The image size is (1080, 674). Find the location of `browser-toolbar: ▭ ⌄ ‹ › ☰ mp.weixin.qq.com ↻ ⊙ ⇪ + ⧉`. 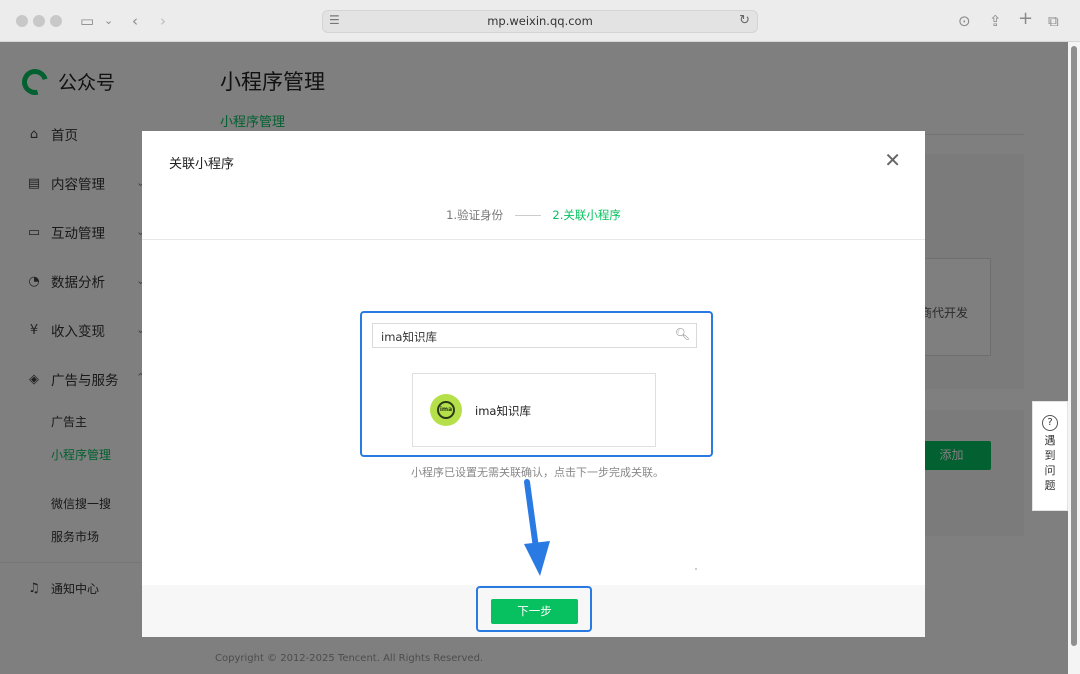

browser-toolbar: ▭ ⌄ ‹ › ☰ mp.weixin.qq.com ↻ ⊙ ⇪ + ⧉ is located at coordinates (540, 21).